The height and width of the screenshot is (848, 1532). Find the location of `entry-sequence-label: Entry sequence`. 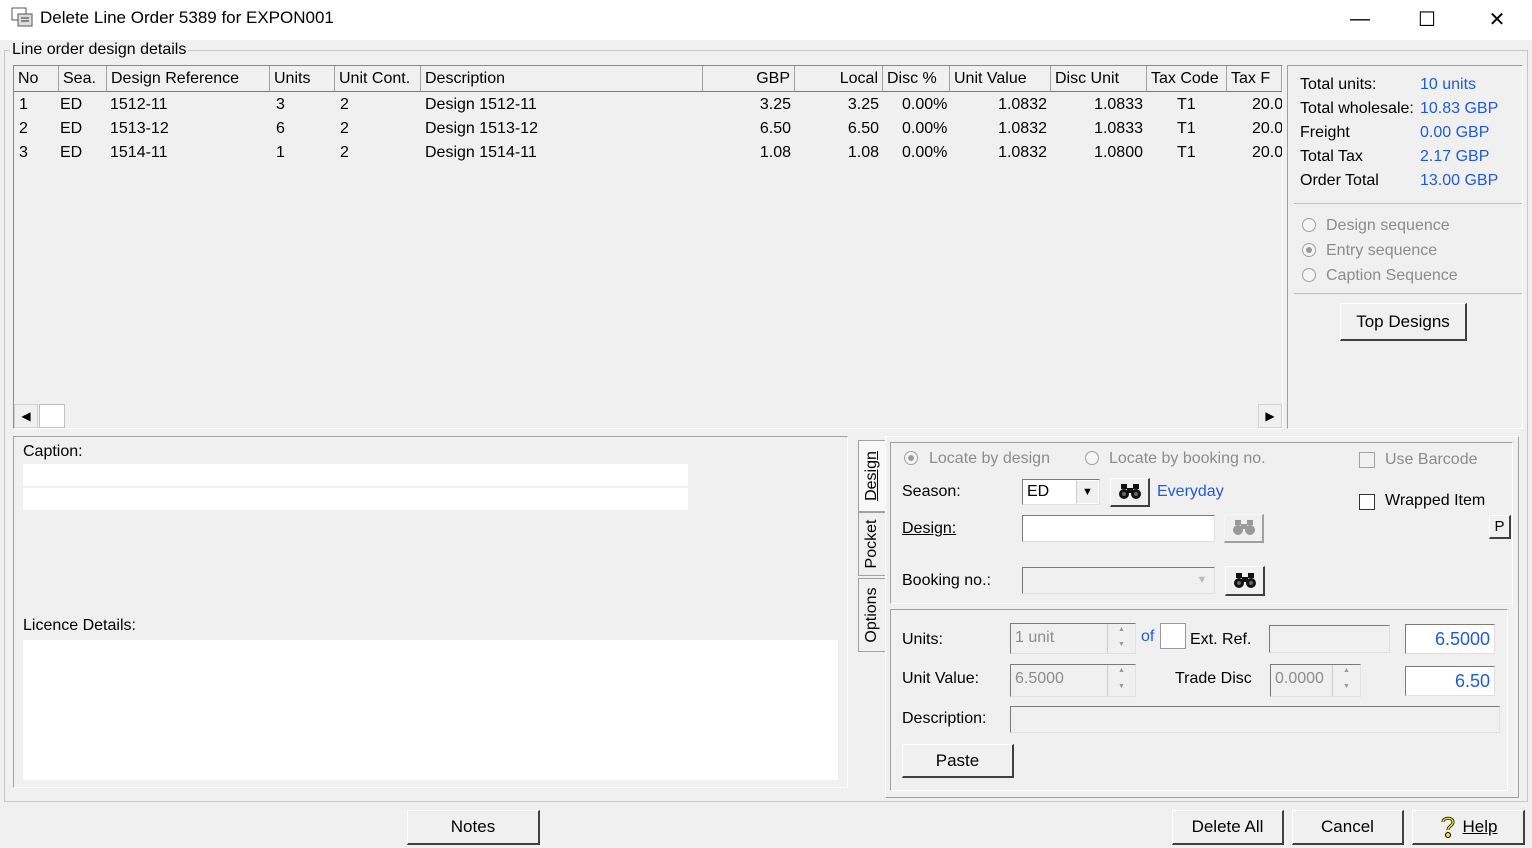

entry-sequence-label: Entry sequence is located at coordinates (1381, 251).